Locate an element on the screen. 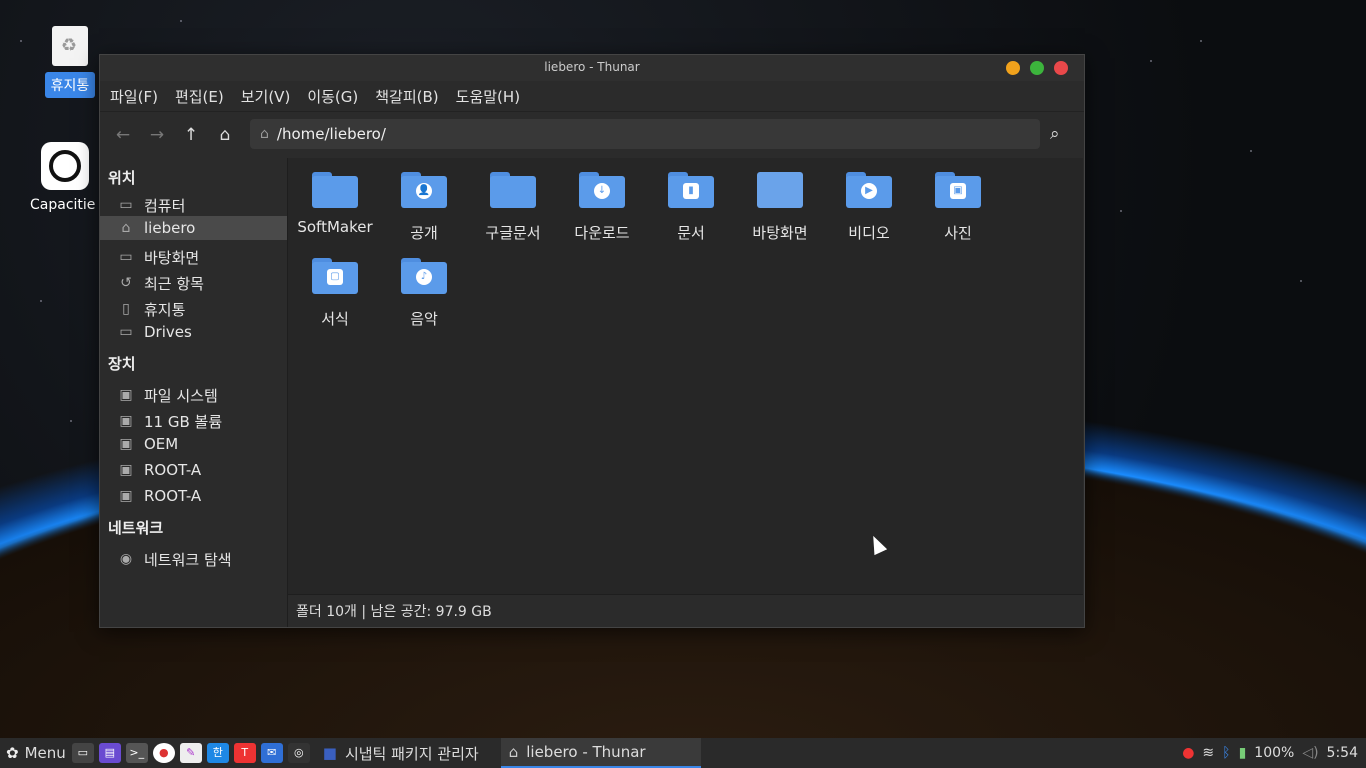  back-icon: ← is located at coordinates (123, 135).